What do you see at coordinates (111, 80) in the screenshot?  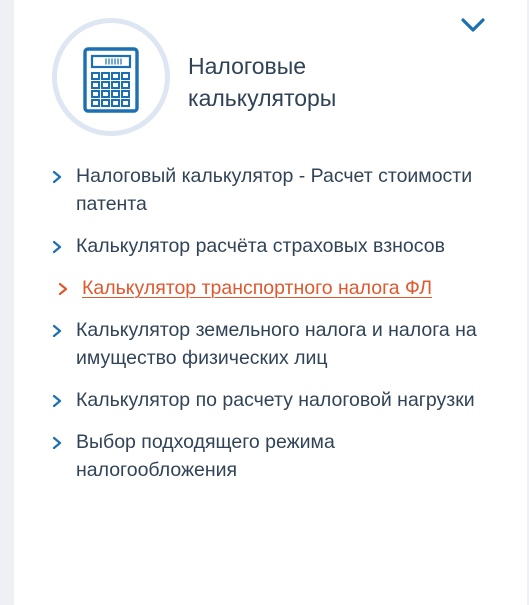 I see `calculator-icon` at bounding box center [111, 80].